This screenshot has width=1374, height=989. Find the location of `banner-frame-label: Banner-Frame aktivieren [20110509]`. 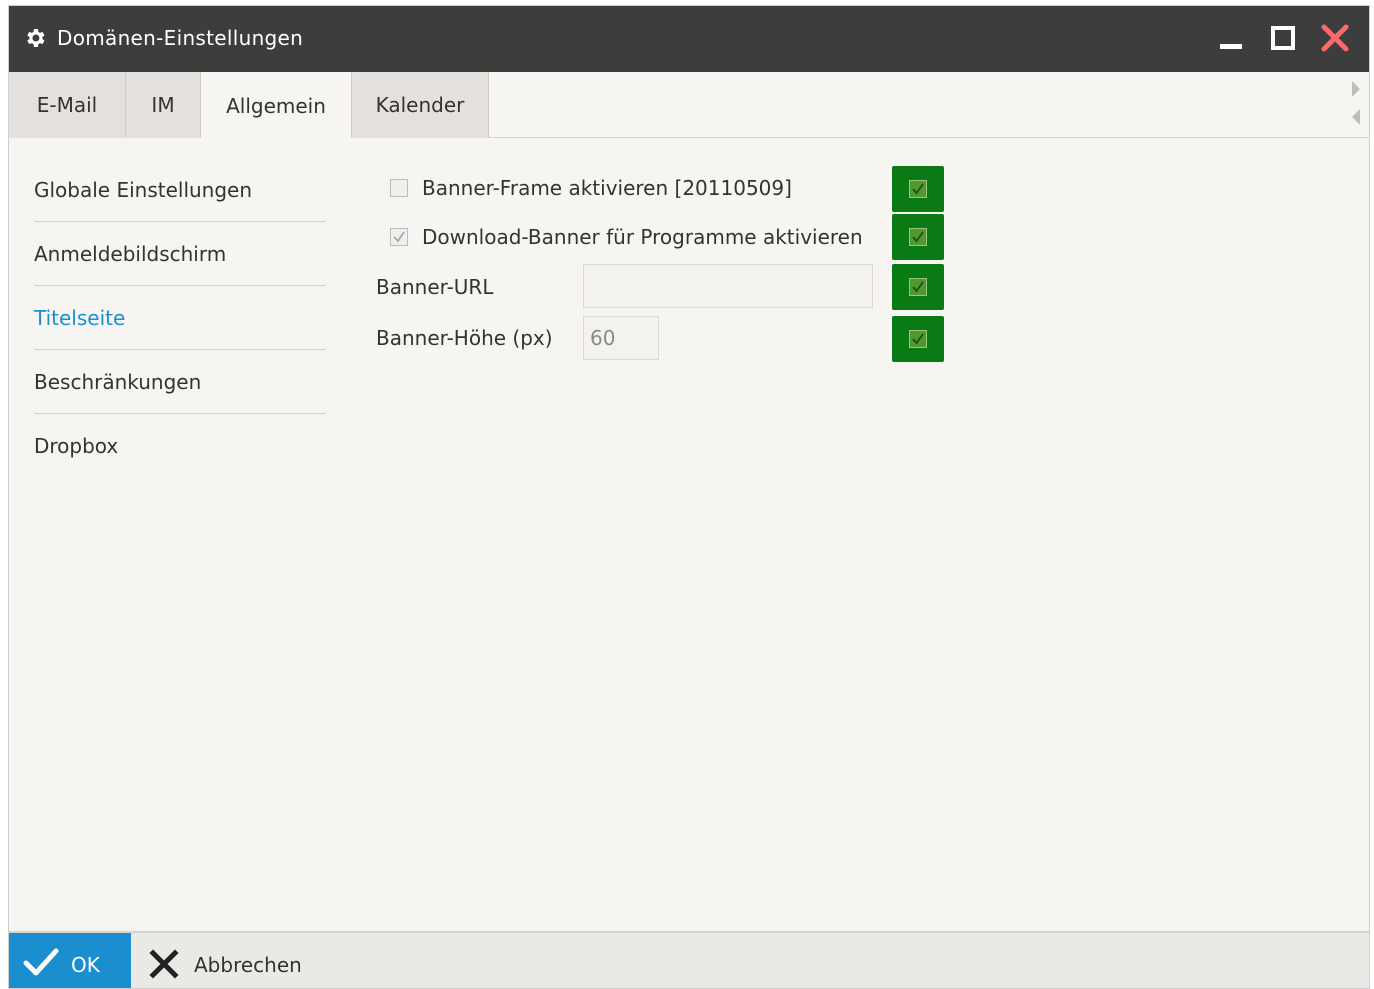

banner-frame-label: Banner-Frame aktivieren [20110509] is located at coordinates (607, 188).